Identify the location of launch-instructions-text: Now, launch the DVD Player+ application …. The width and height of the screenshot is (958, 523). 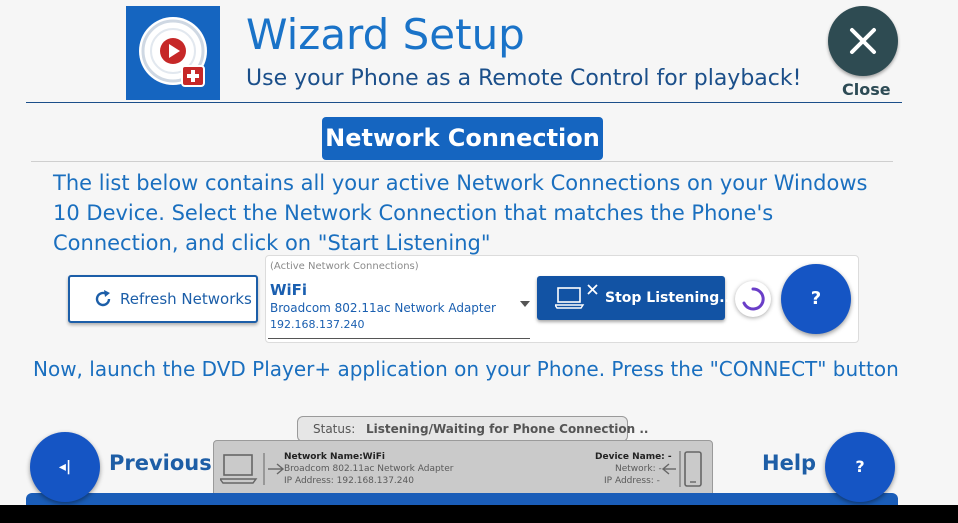
(466, 369).